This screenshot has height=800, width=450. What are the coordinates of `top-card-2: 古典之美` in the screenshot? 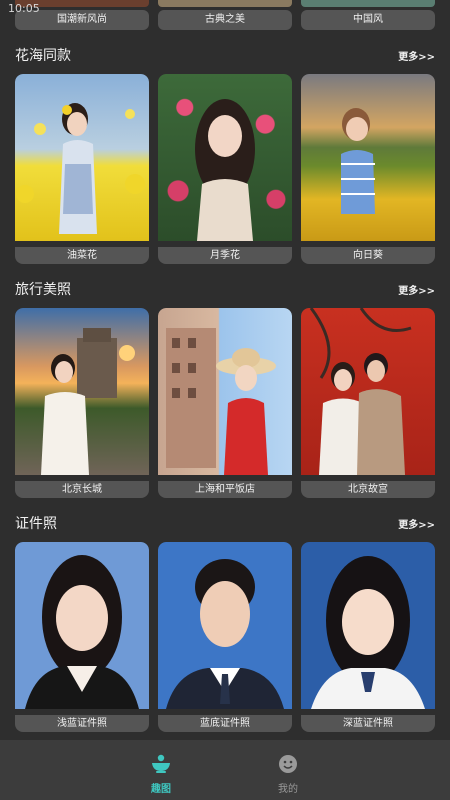 It's located at (225, 15).